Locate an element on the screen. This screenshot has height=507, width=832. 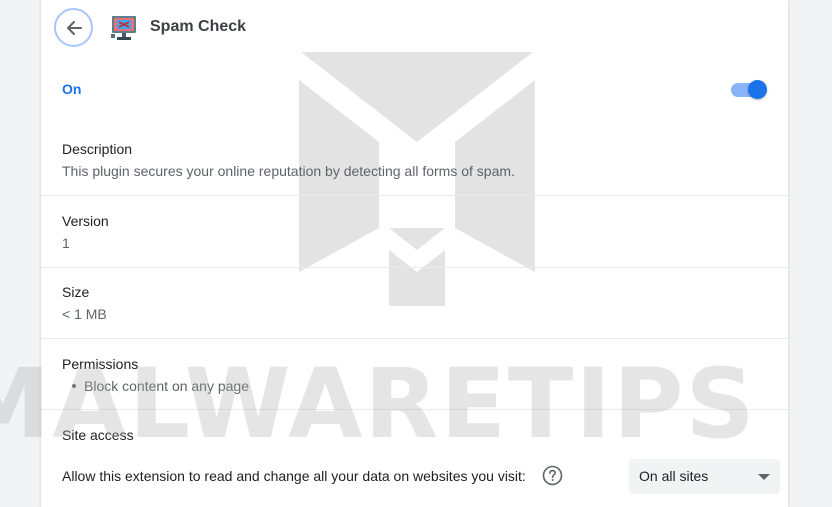
bullet-icon is located at coordinates (74, 385).